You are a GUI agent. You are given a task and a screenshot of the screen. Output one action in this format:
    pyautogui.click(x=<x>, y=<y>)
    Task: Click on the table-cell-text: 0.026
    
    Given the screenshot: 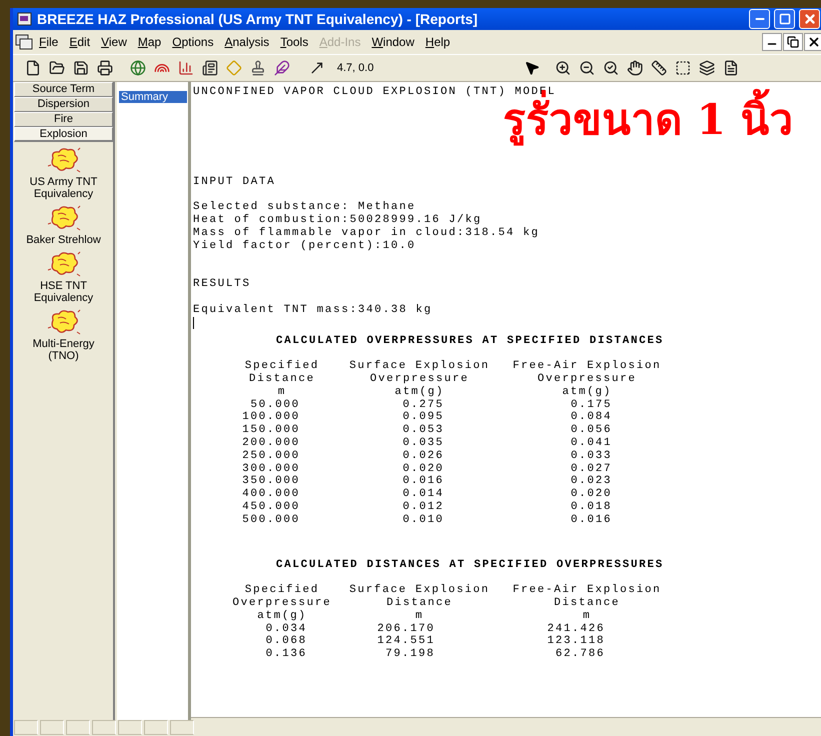 What is the action you would take?
    pyautogui.click(x=423, y=456)
    